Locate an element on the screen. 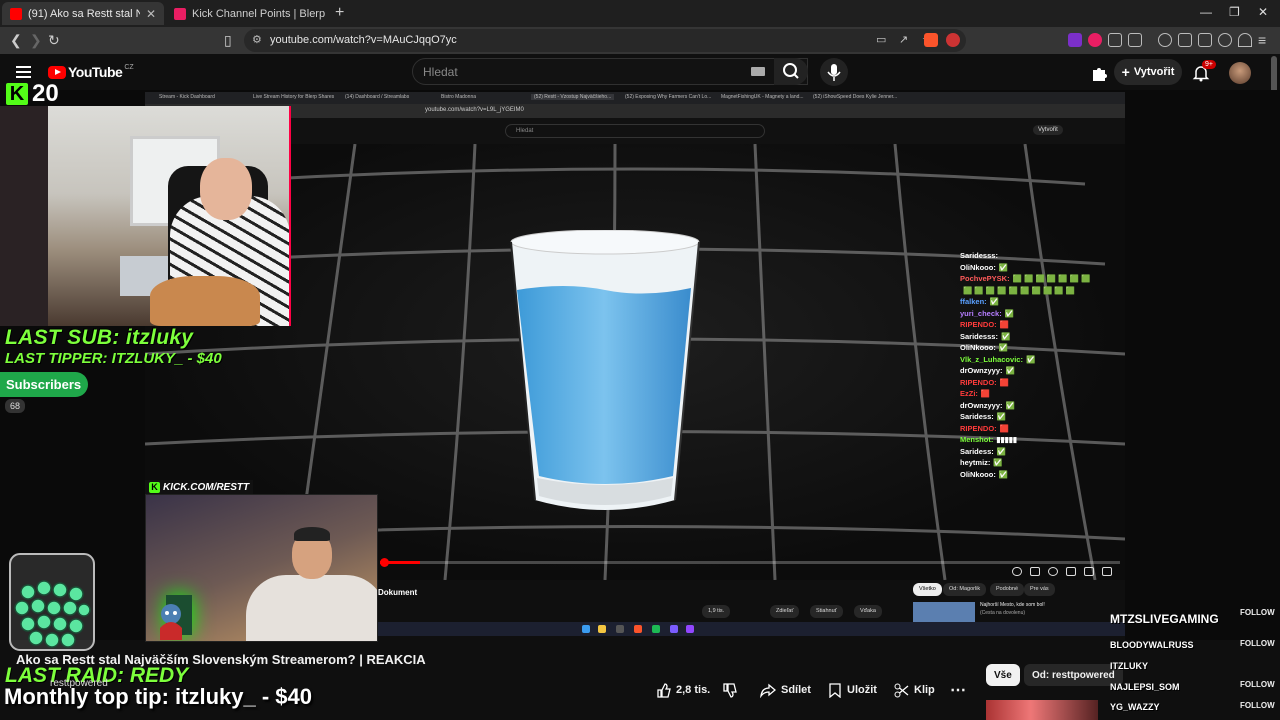 The height and width of the screenshot is (720, 1280). chat-message: OliNkooo: ✅ is located at coordinates (1040, 348).